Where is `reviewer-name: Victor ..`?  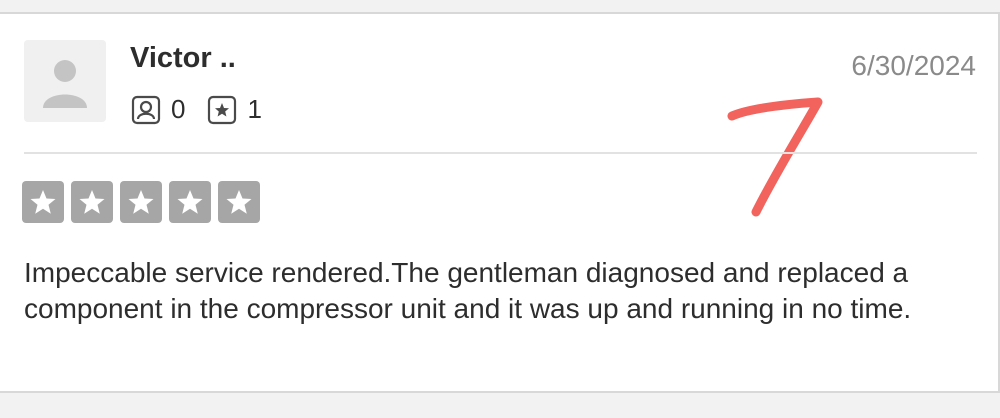
reviewer-name: Victor .. is located at coordinates (183, 58).